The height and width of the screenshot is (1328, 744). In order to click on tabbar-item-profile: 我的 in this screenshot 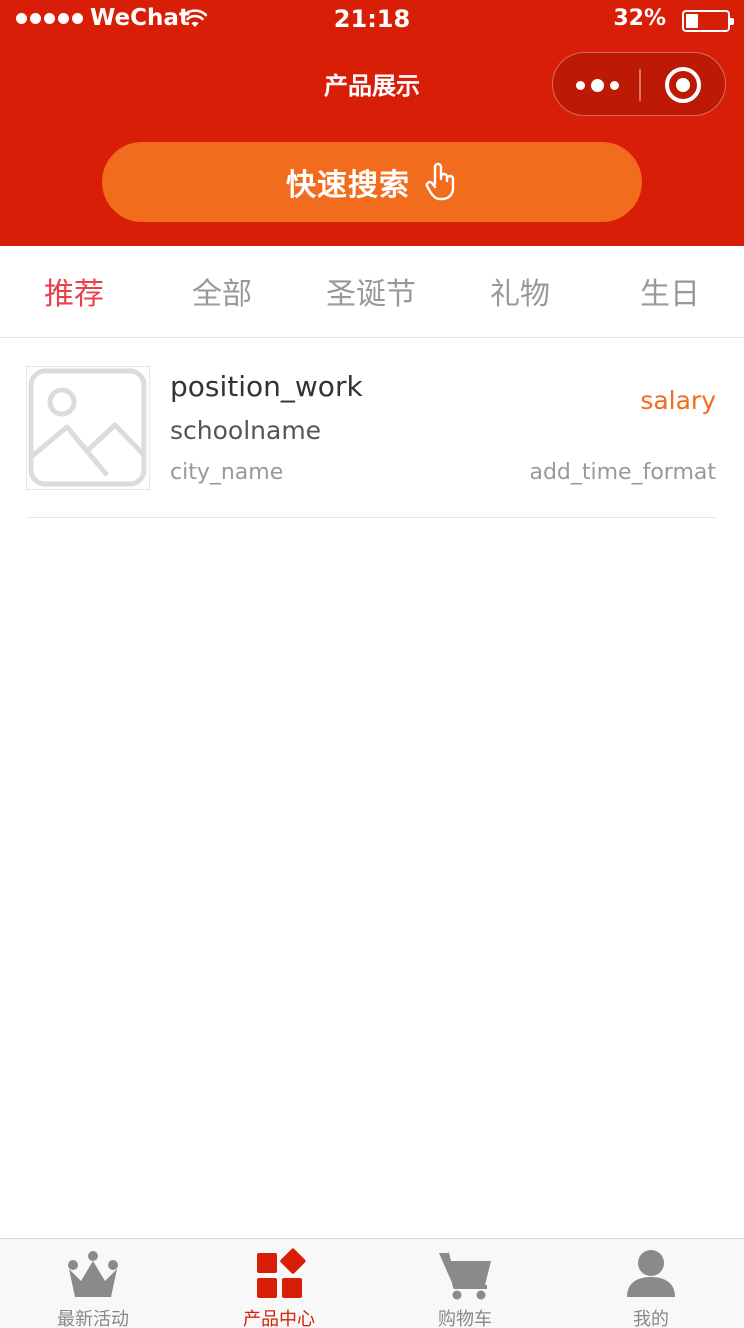, I will do `click(651, 1283)`.